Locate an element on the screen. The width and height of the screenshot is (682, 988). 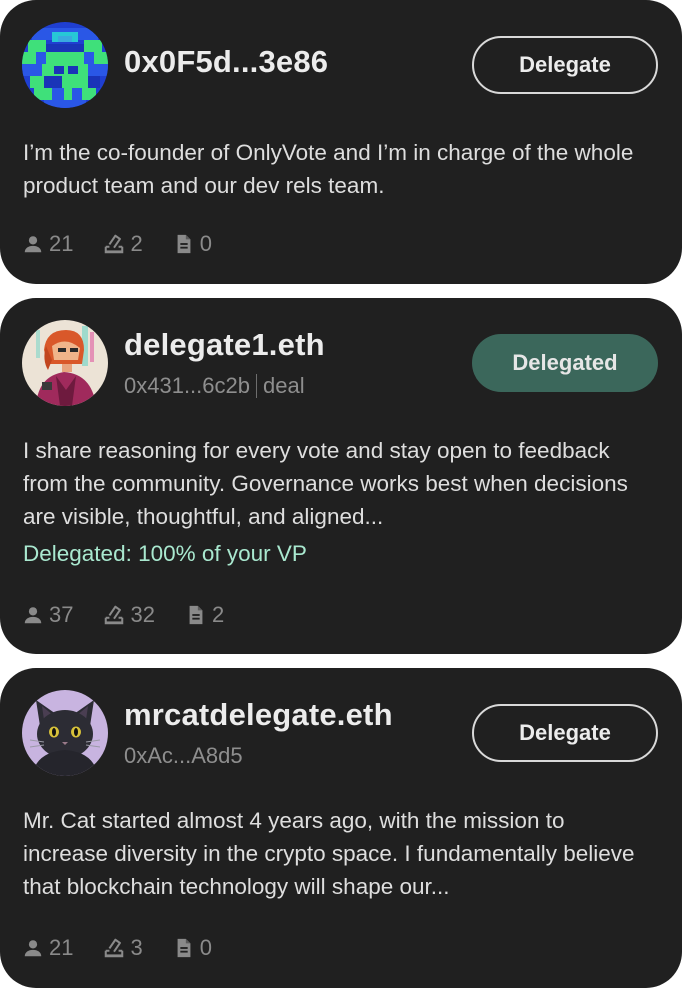
proposals-count: 2 is located at coordinates (218, 614).